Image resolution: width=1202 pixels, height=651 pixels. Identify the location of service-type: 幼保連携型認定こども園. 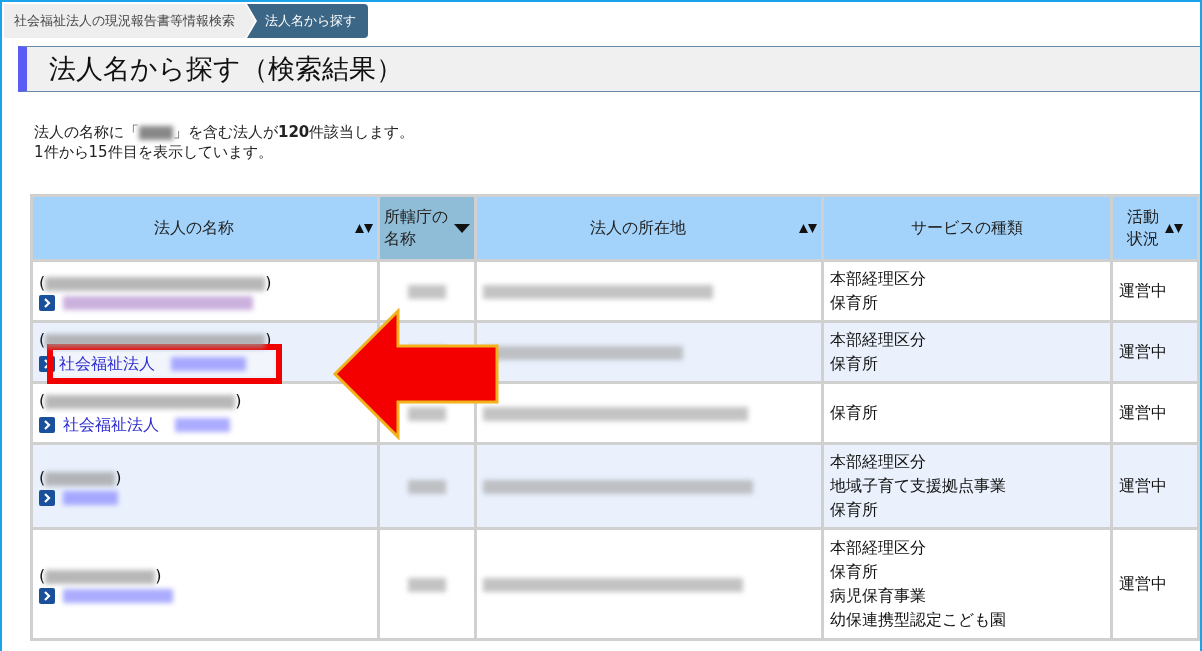
(918, 620).